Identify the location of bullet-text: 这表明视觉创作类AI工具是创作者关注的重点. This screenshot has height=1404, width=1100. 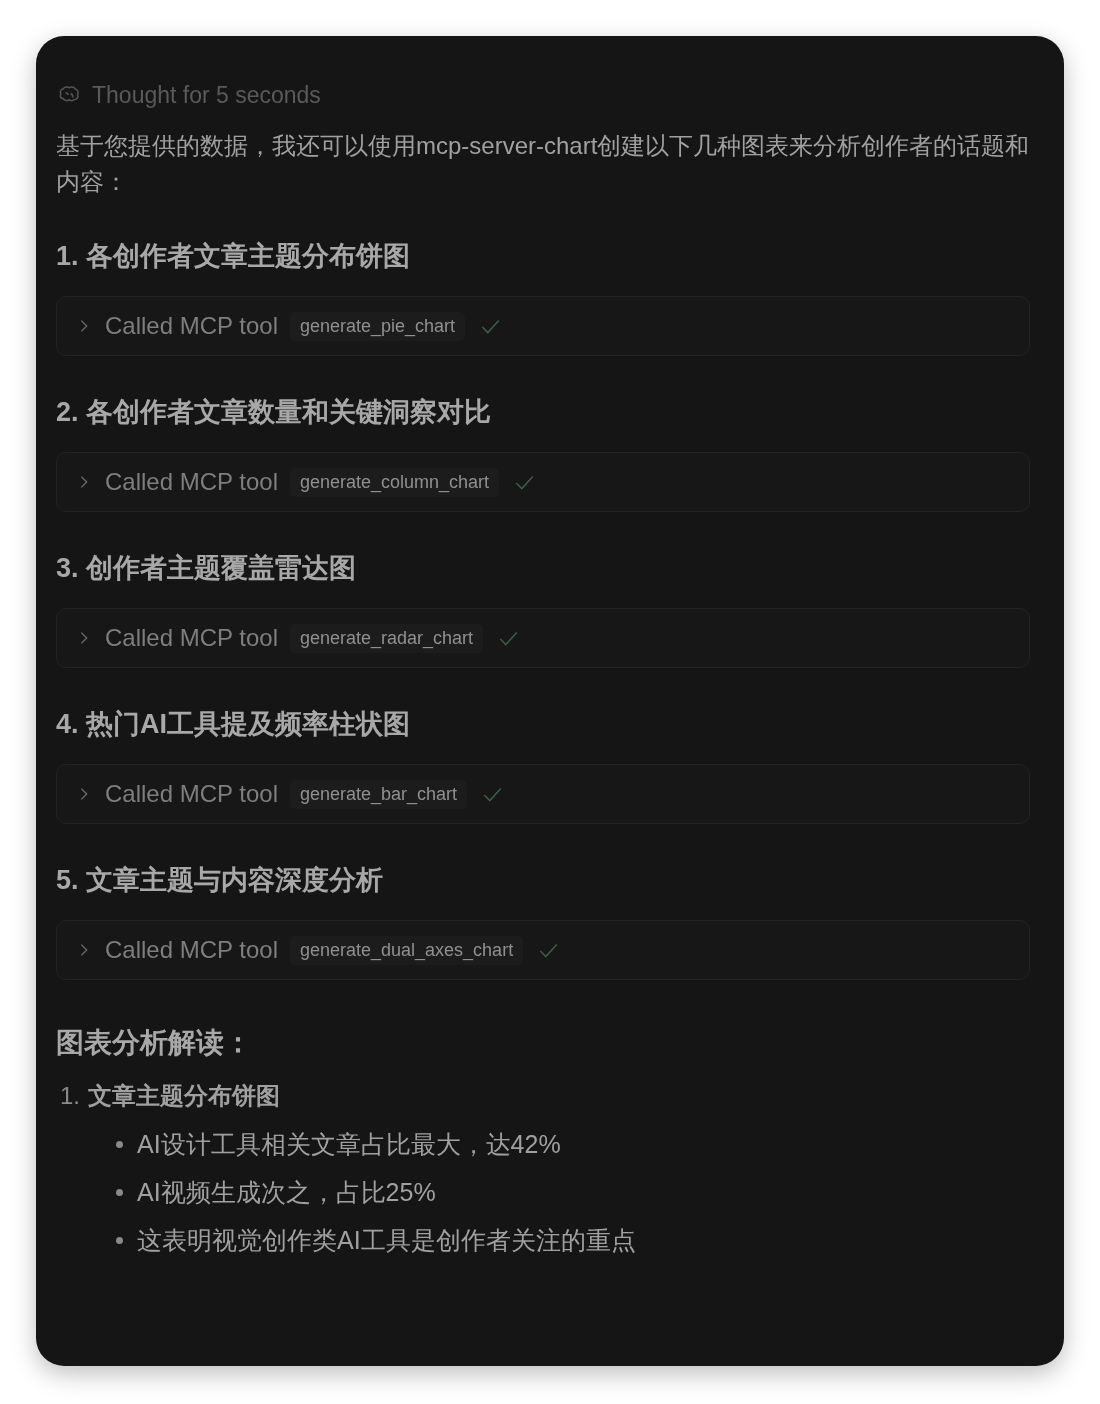
(386, 1240).